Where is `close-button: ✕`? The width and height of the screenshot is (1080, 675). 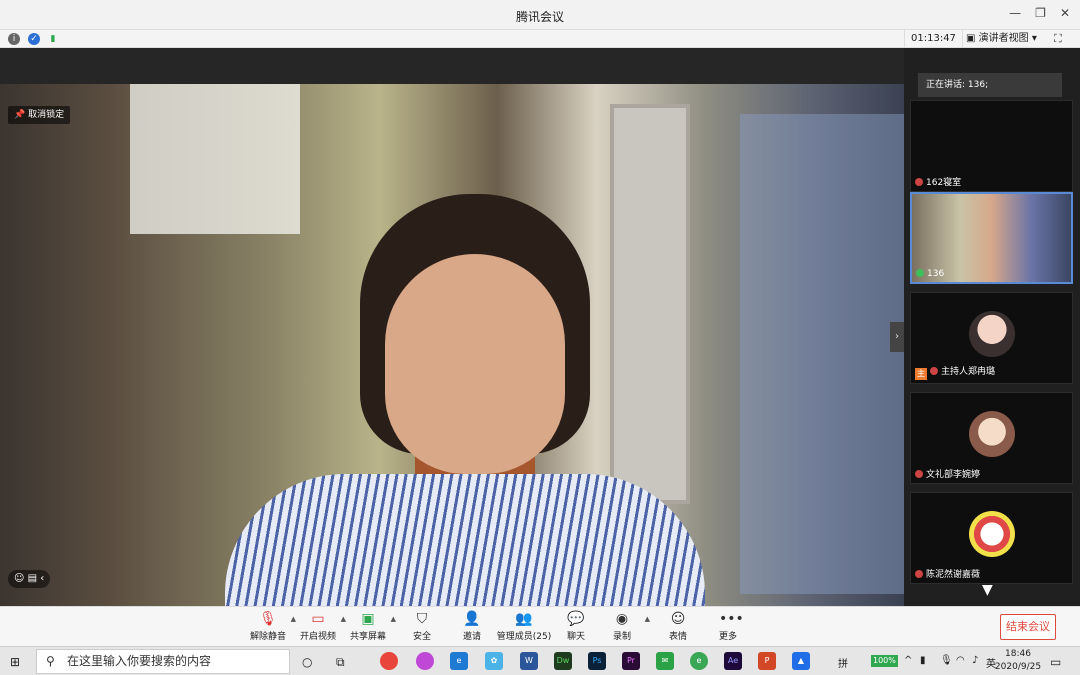
close-button: ✕ is located at coordinates (1065, 13).